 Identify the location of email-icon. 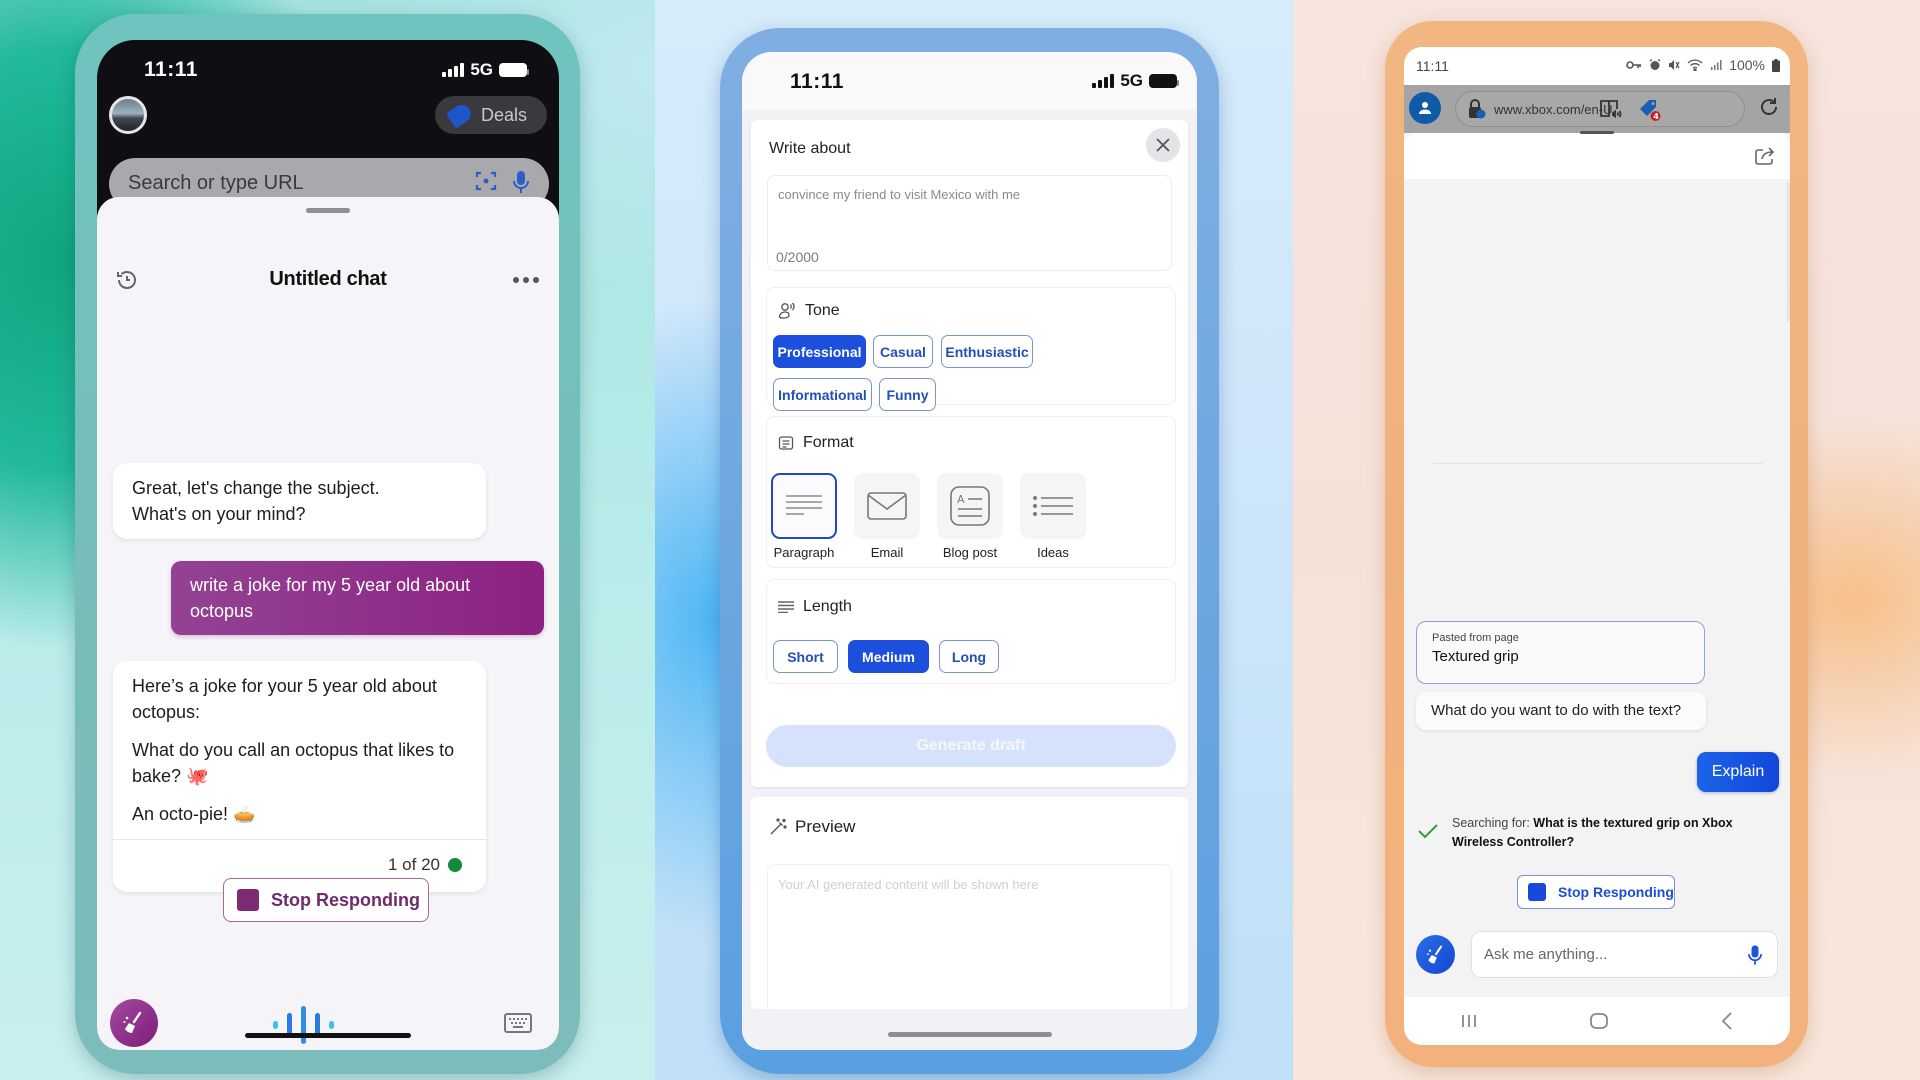
(887, 506).